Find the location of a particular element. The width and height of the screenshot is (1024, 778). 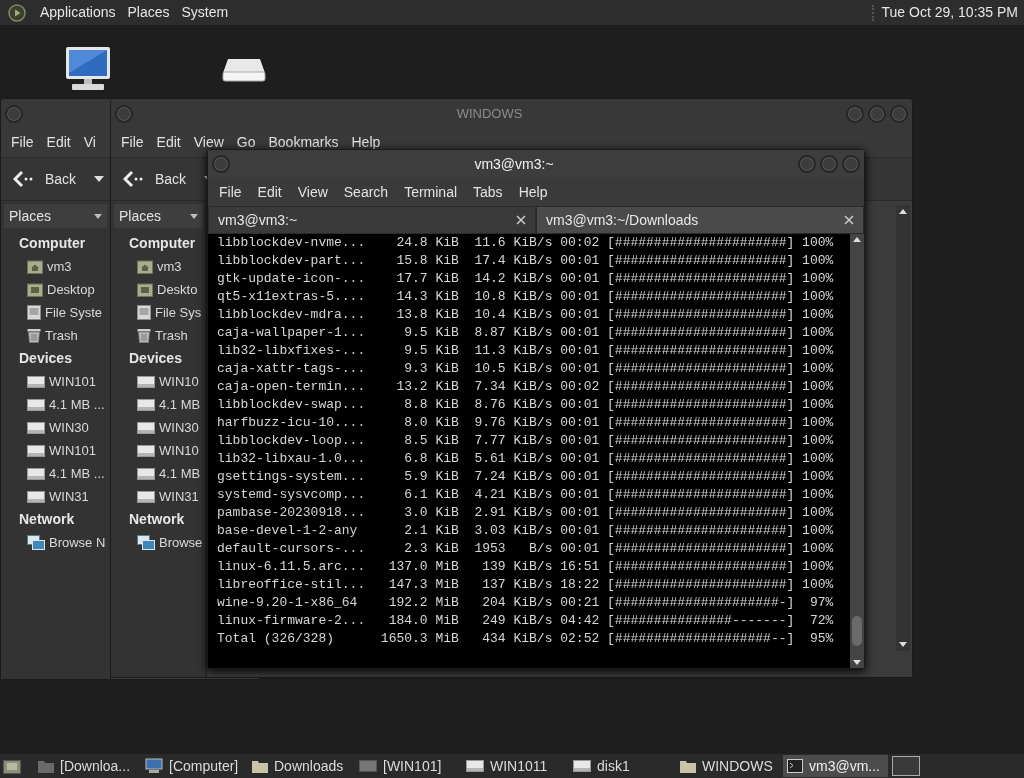

sidebar-item: File Syste is located at coordinates (55, 312).